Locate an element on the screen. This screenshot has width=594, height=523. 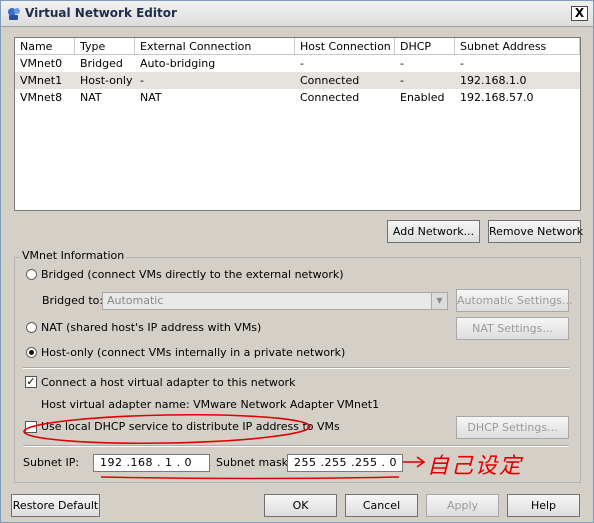
restore-default-button: Restore Default is located at coordinates (55, 505).